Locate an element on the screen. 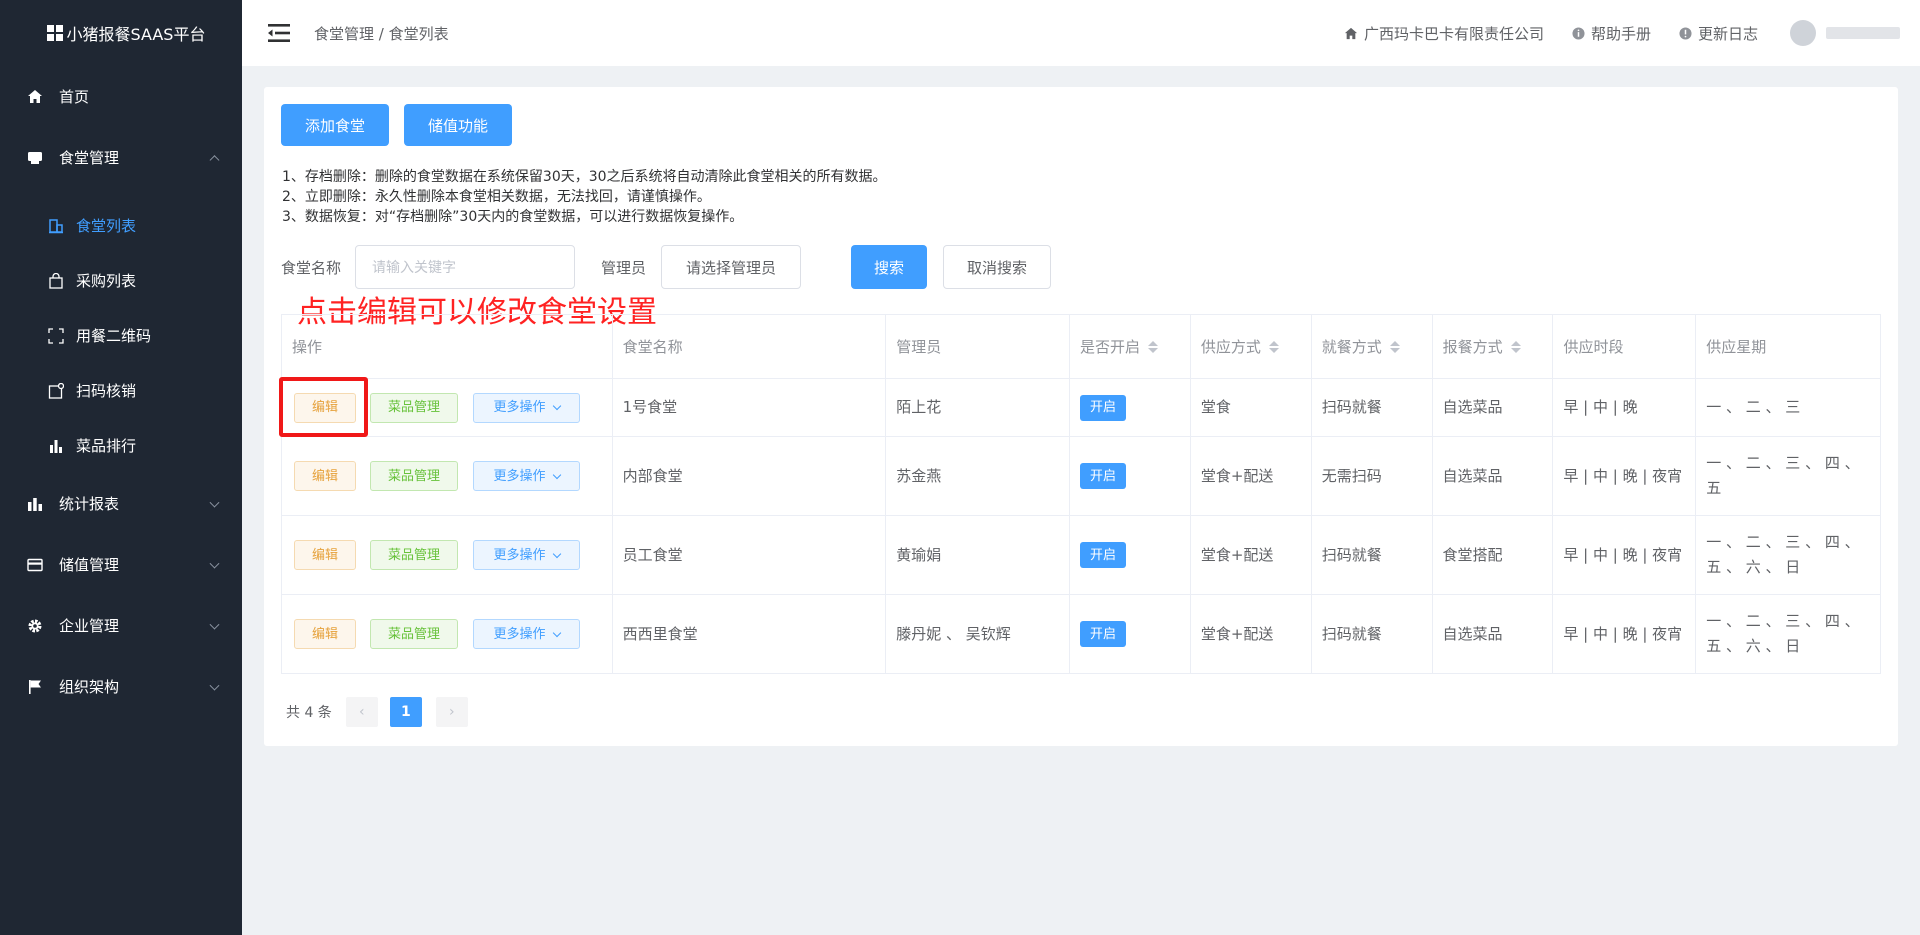 The width and height of the screenshot is (1920, 935). bar-chart-icon is located at coordinates (35, 504).